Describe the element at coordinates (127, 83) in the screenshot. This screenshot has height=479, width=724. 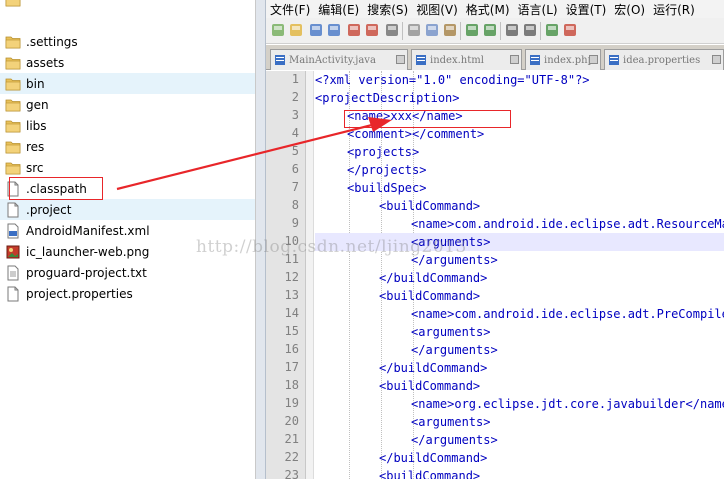
I see `file-list-item: bin` at that location.